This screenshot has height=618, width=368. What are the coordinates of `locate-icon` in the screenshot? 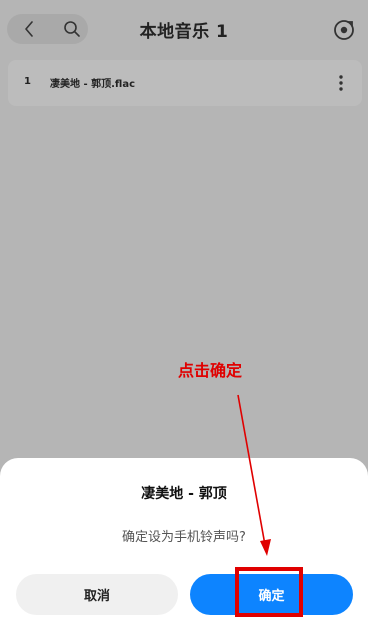 It's located at (344, 30).